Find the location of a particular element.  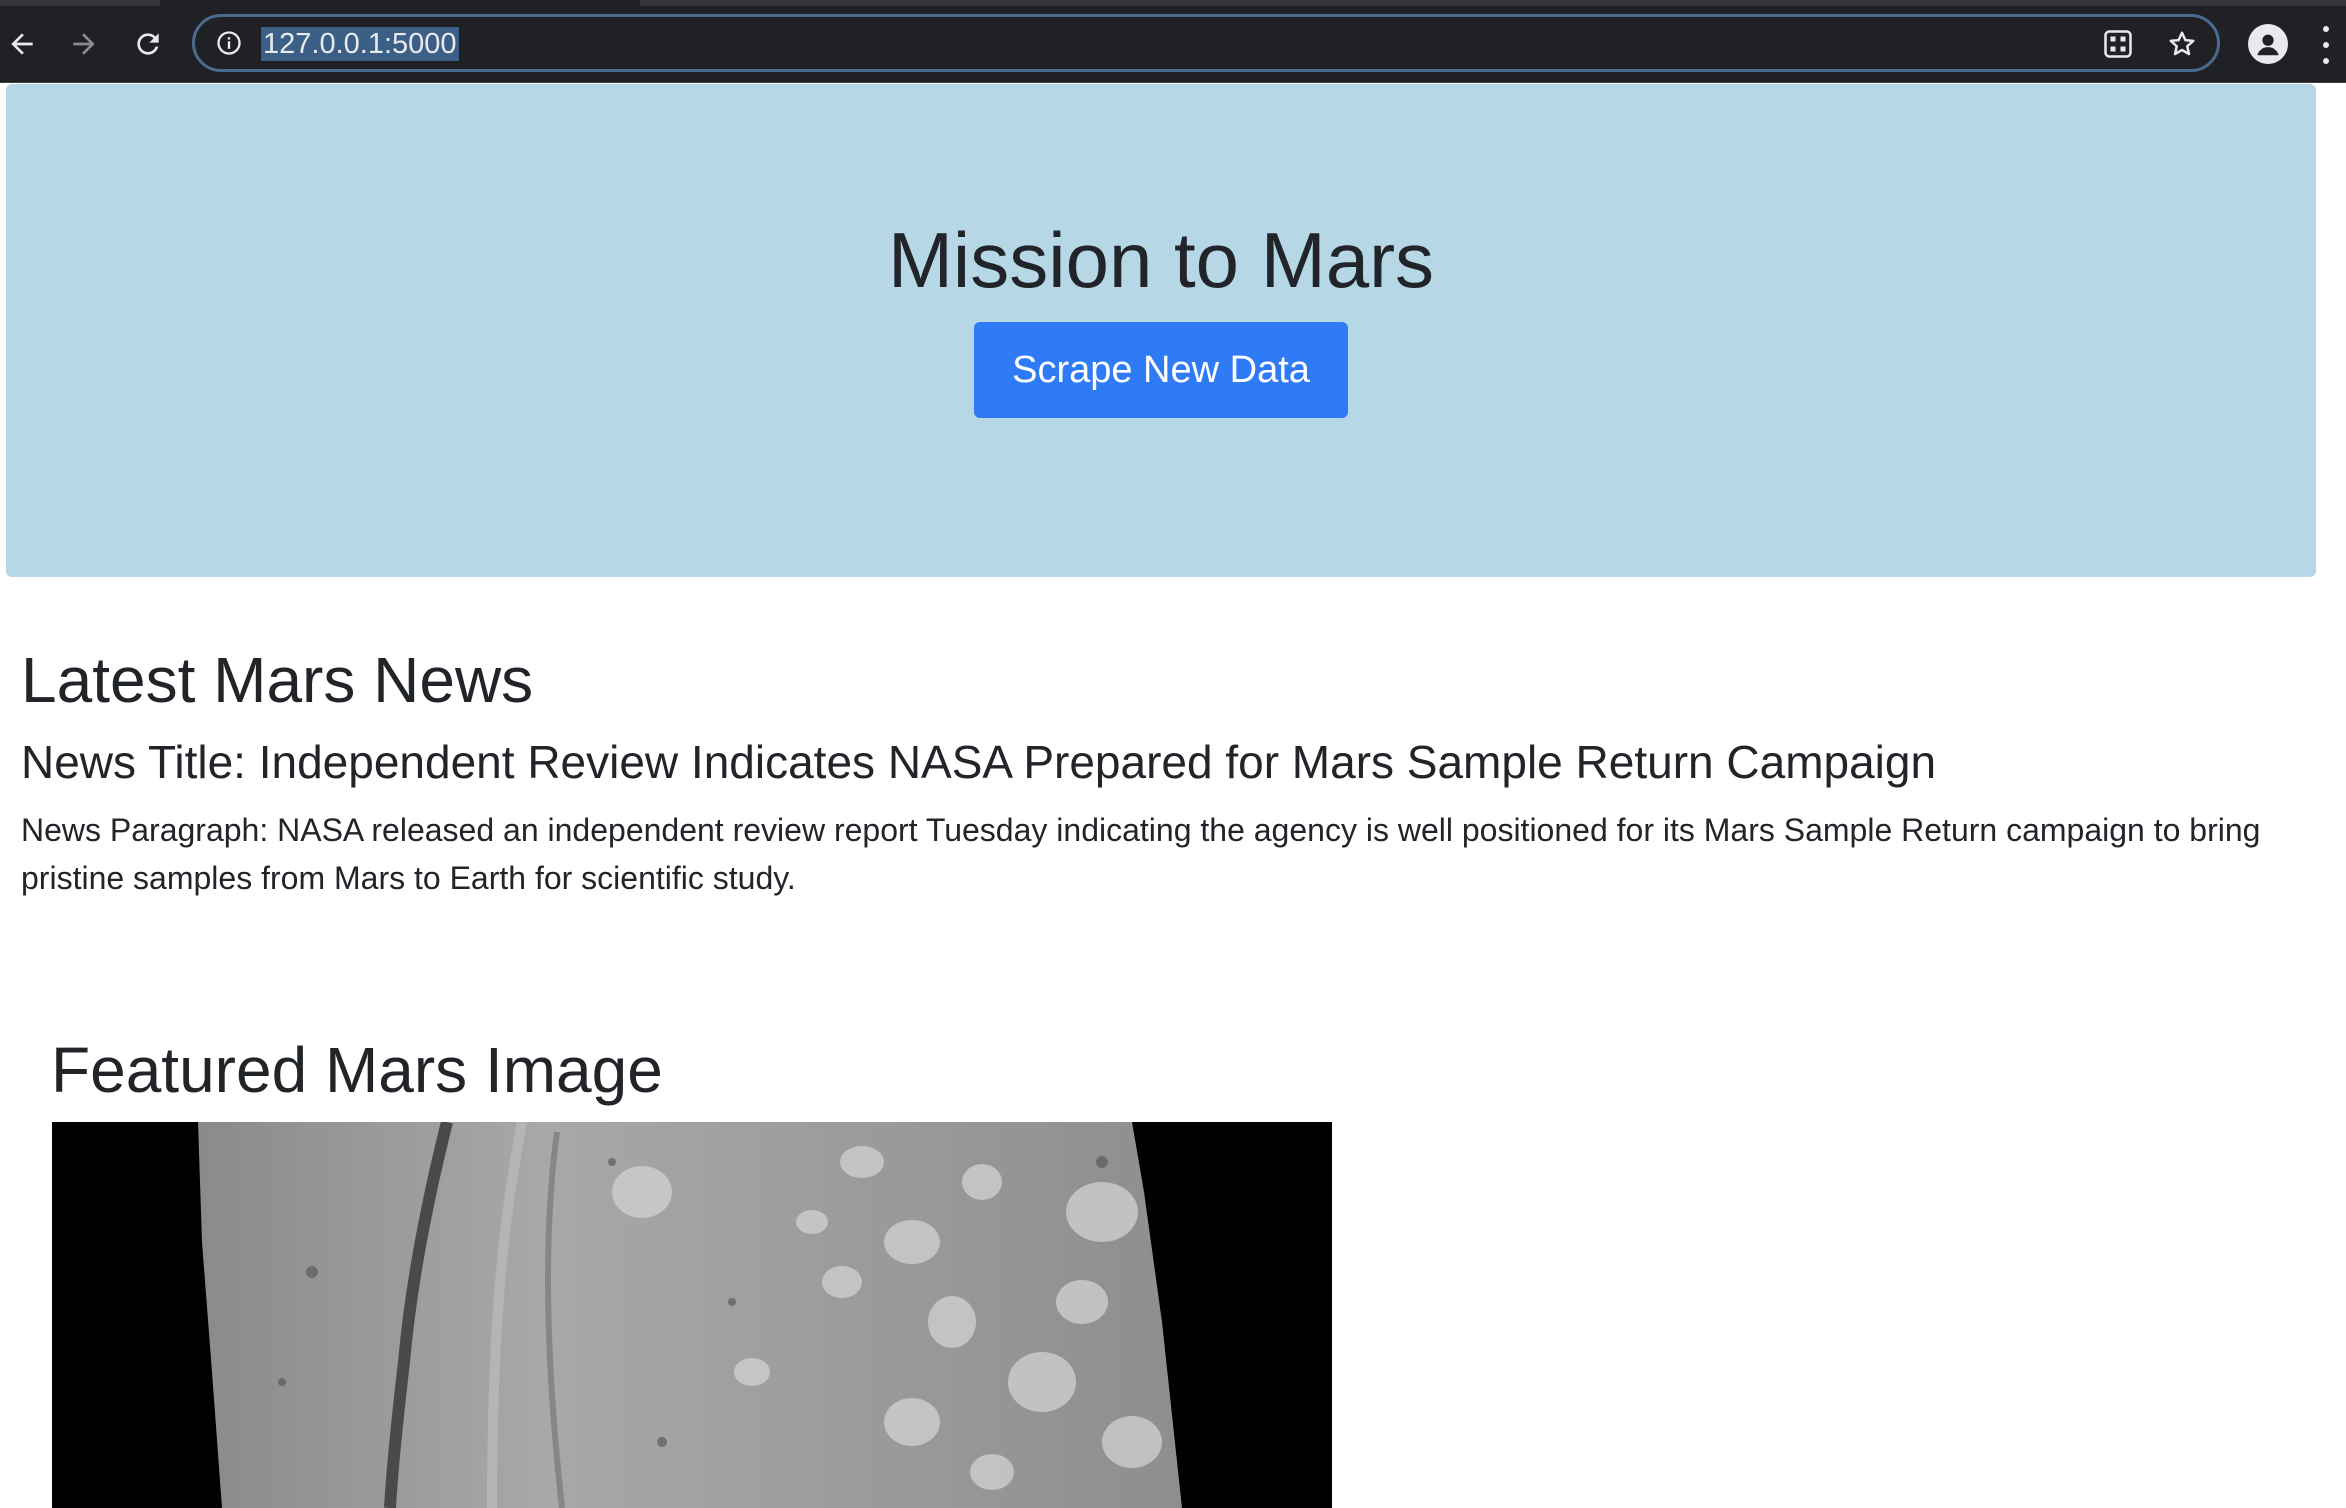

qr-code-button is located at coordinates (2118, 44).